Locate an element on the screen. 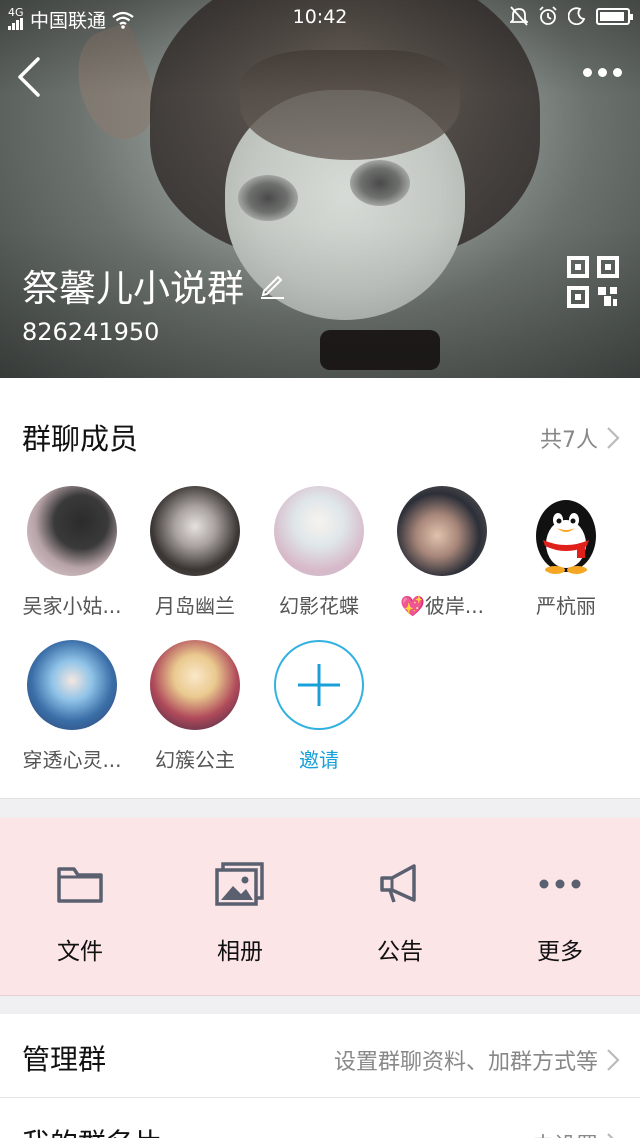  member-item: 幻影花蝶 is located at coordinates (319, 552).